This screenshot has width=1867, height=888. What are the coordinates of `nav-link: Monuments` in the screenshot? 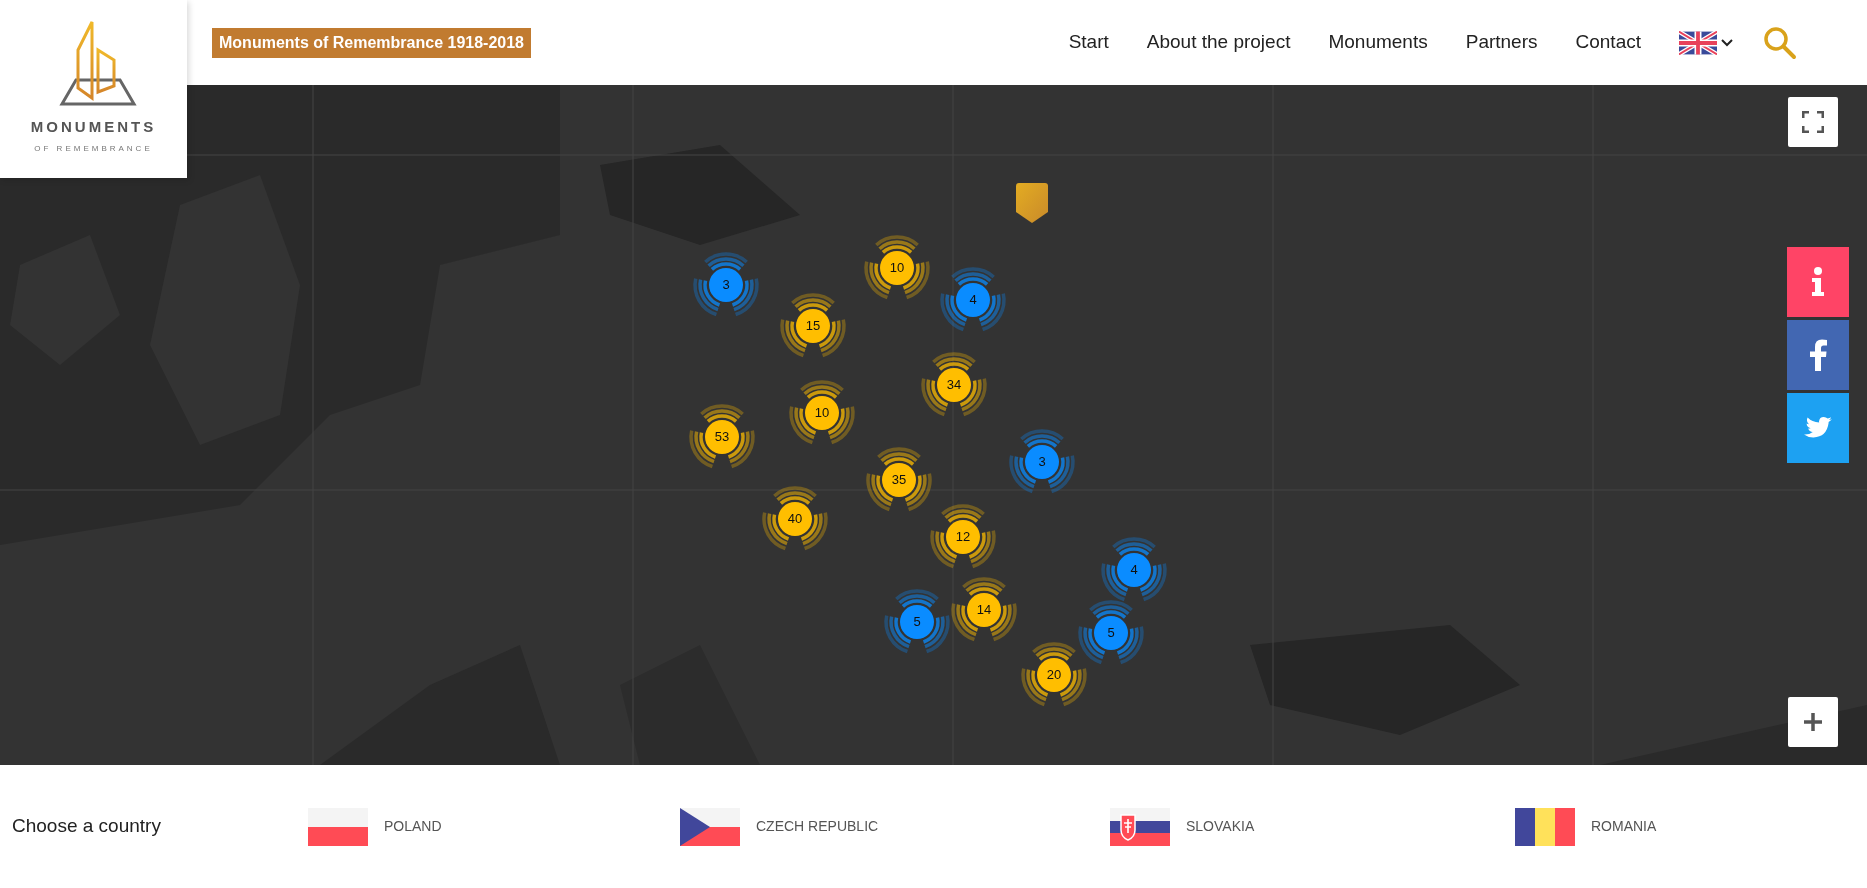 It's located at (1378, 42).